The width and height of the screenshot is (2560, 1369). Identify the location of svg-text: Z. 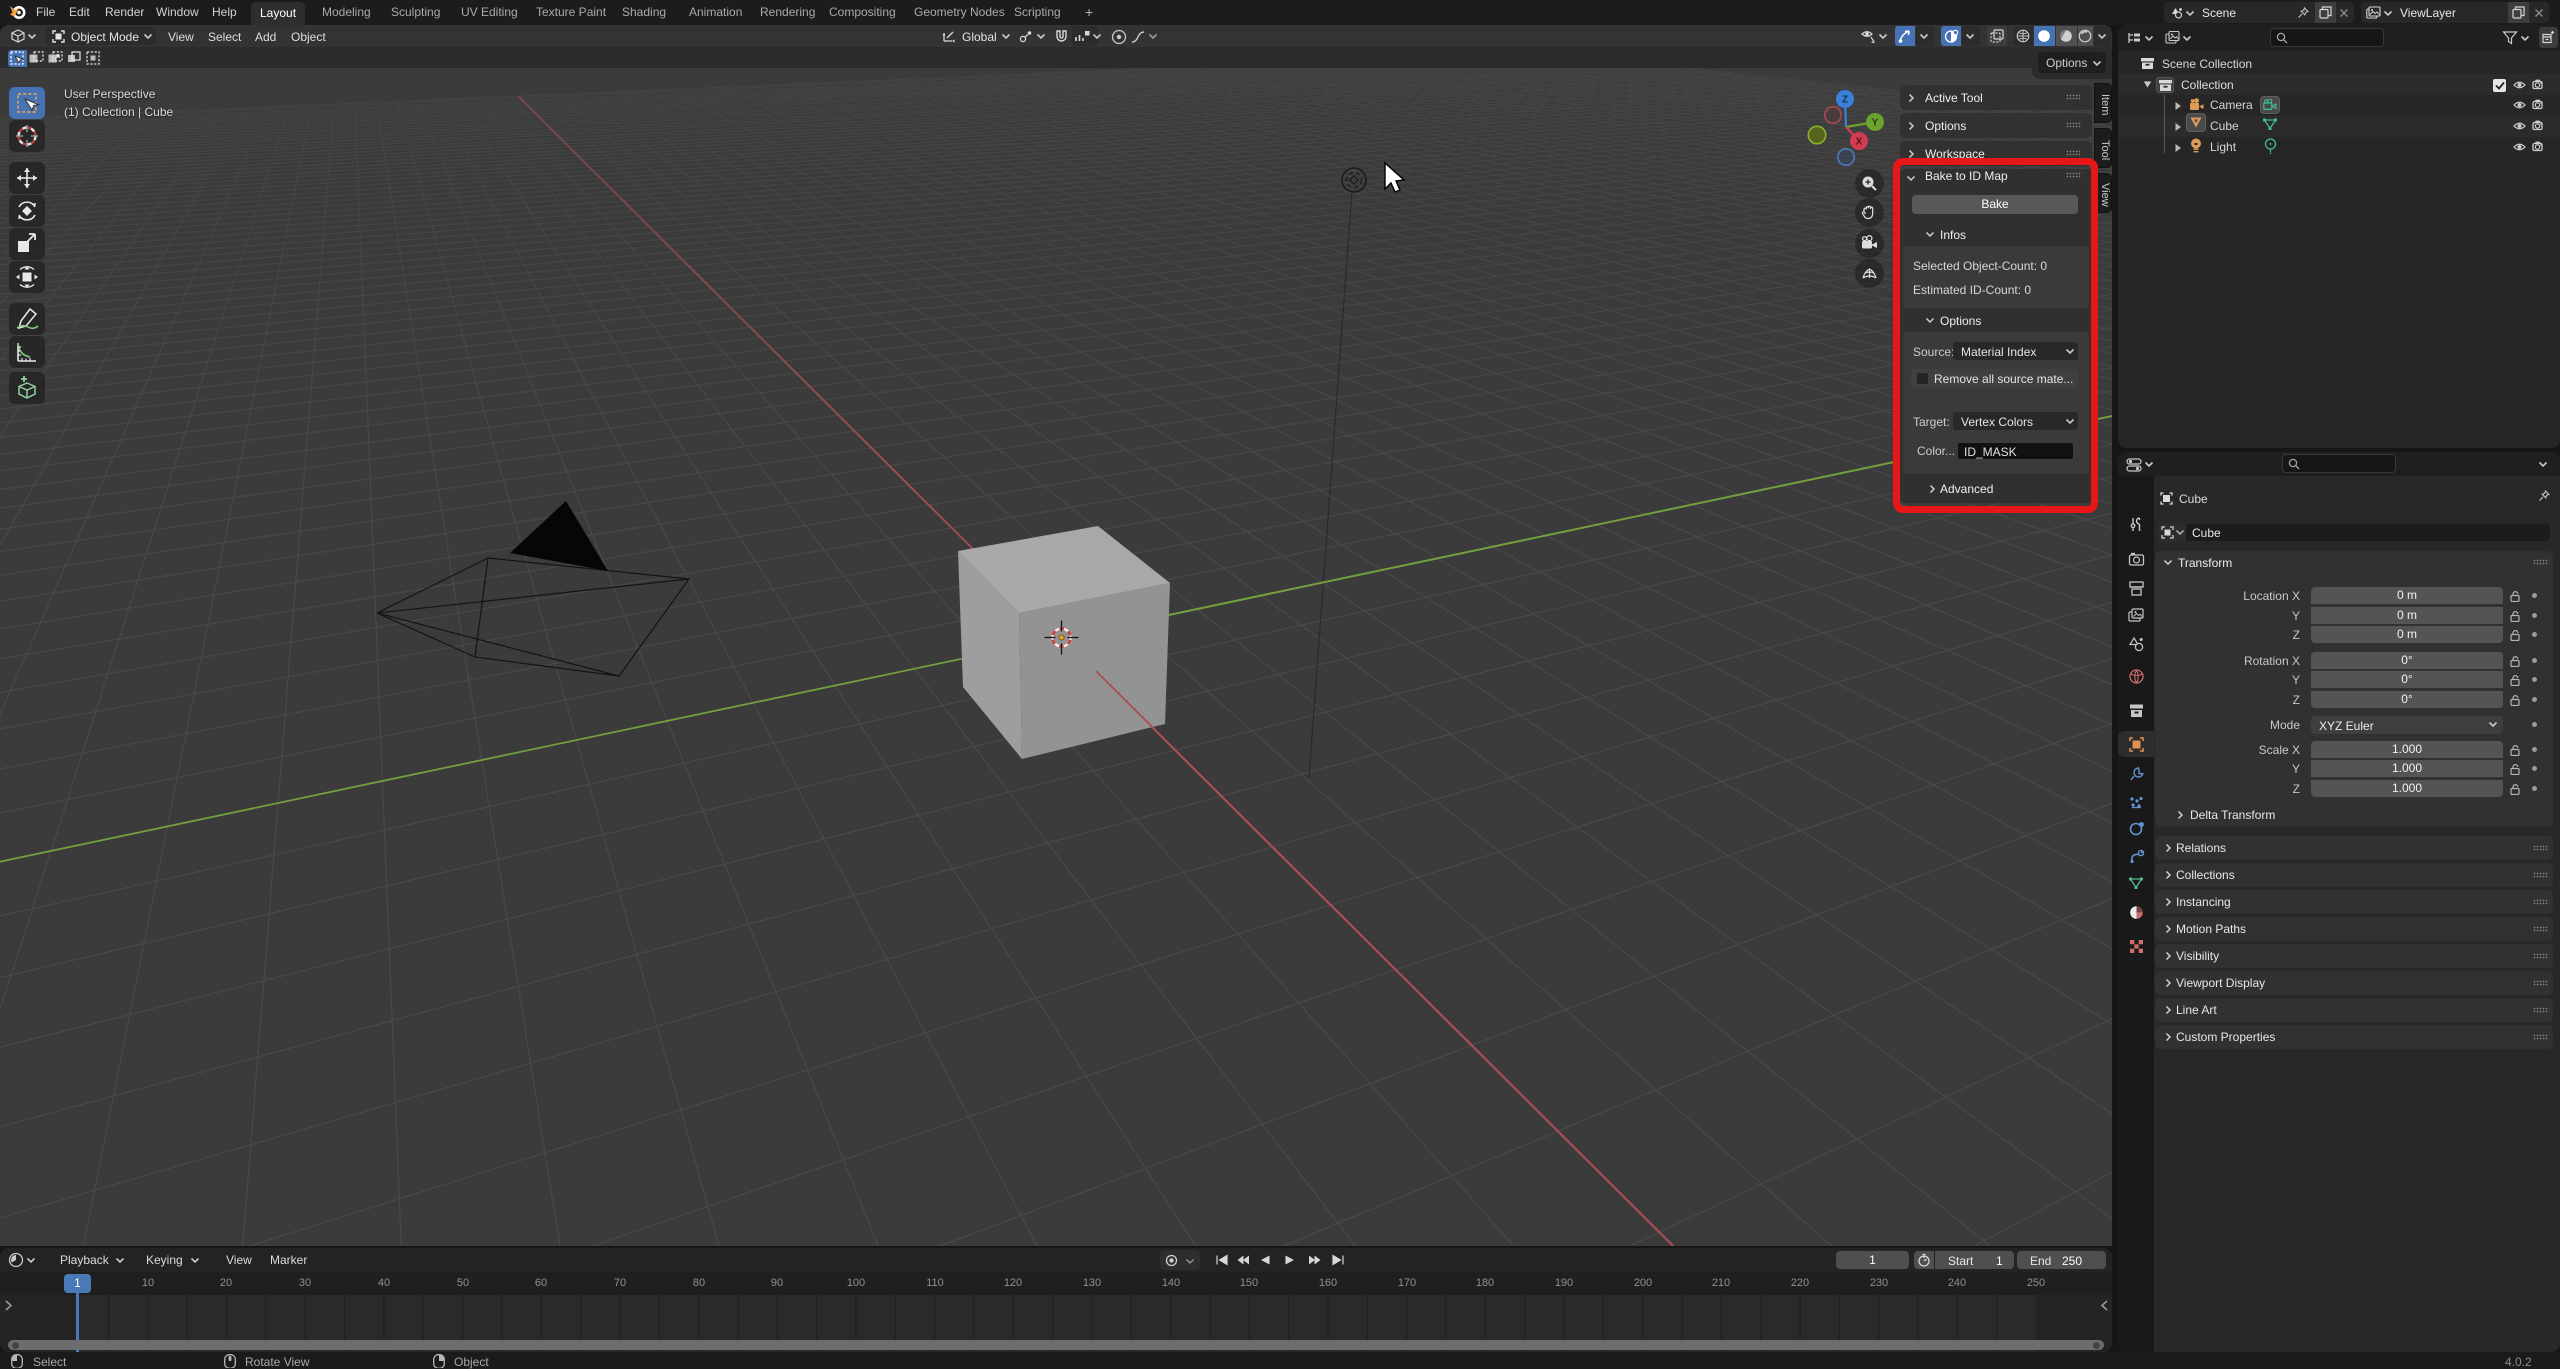
(1845, 100).